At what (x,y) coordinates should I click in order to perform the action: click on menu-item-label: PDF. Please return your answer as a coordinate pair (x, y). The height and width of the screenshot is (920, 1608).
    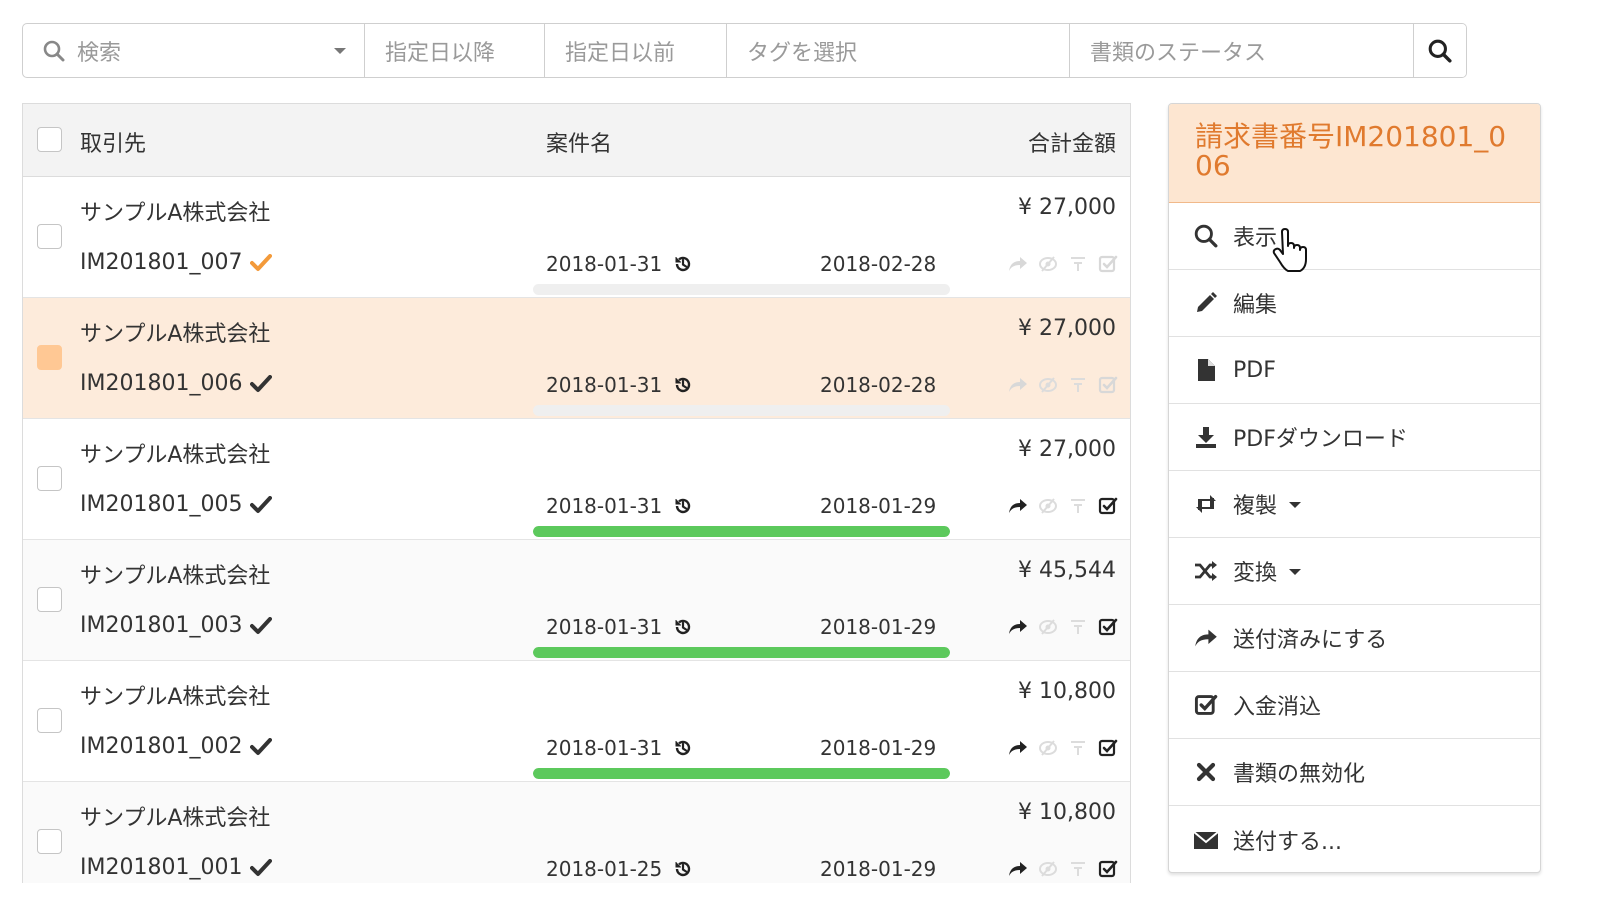
    Looking at the image, I should click on (1254, 370).